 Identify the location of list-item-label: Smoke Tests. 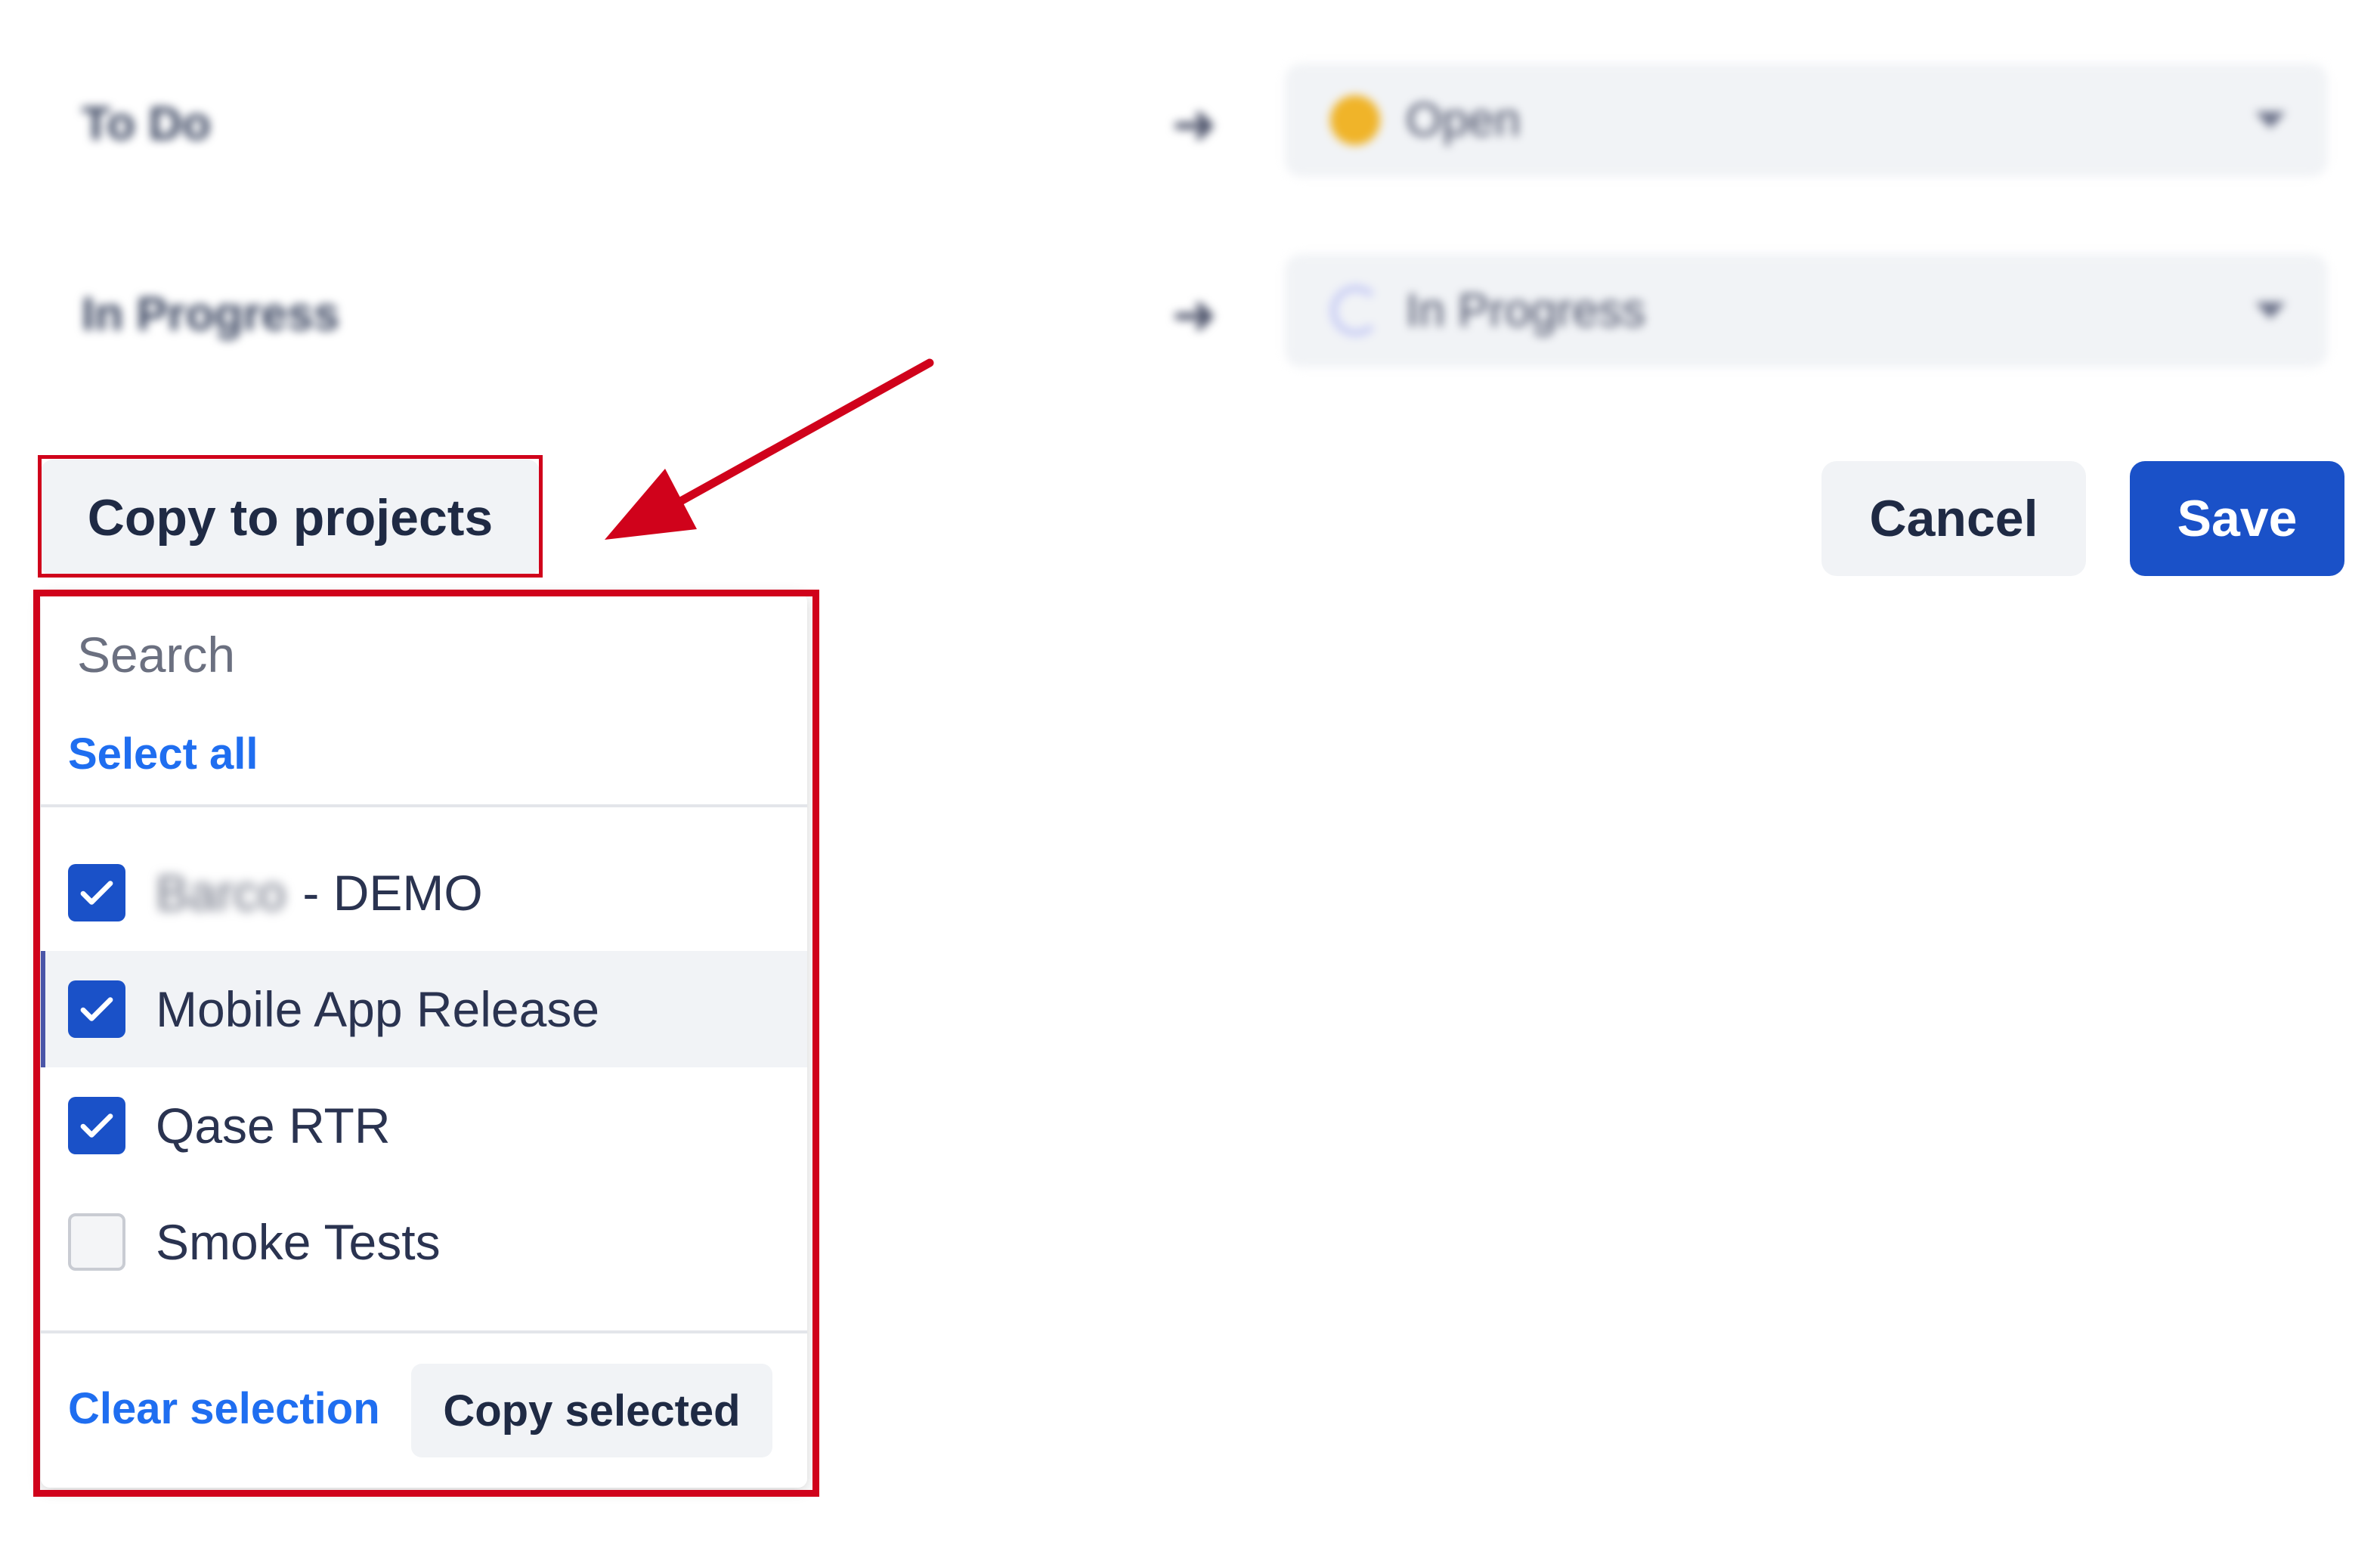
(298, 1242).